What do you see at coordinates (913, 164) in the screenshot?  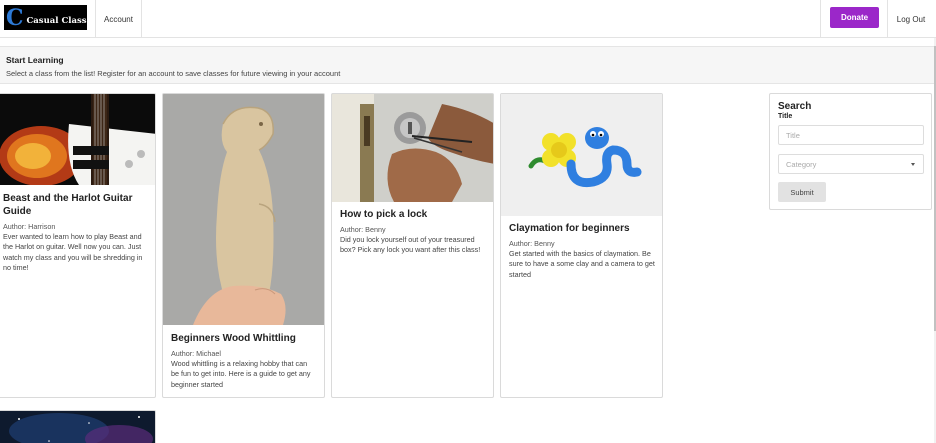 I see `chevron-down-icon` at bounding box center [913, 164].